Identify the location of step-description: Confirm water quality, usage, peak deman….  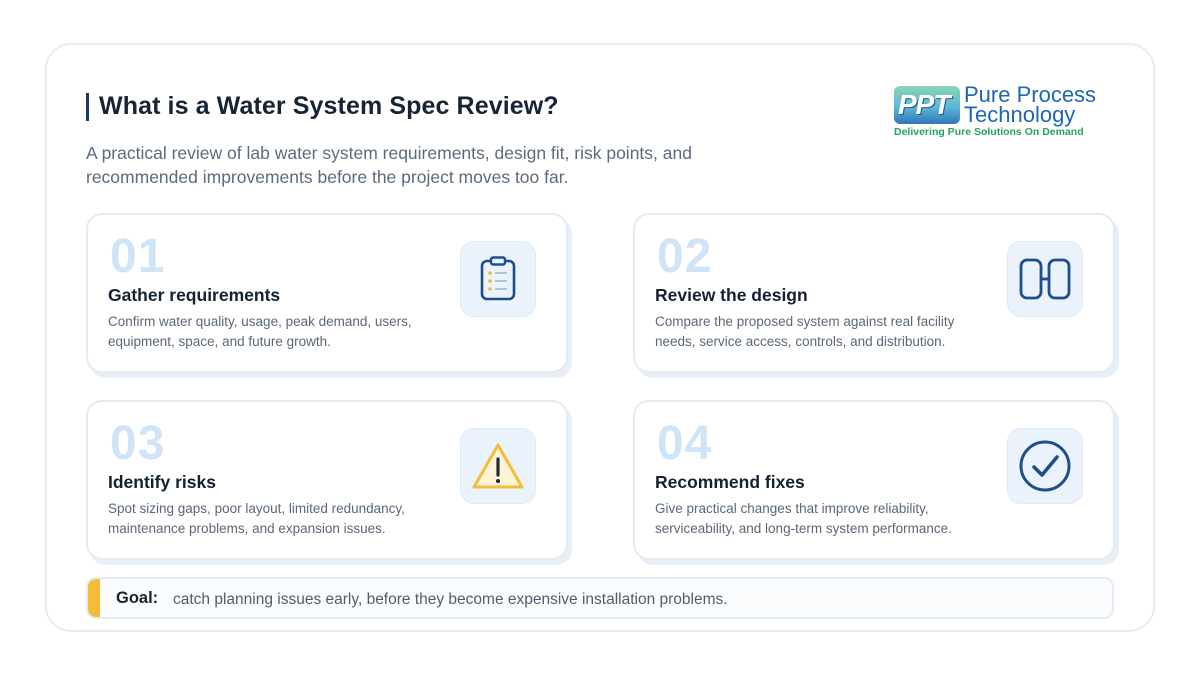
(260, 331).